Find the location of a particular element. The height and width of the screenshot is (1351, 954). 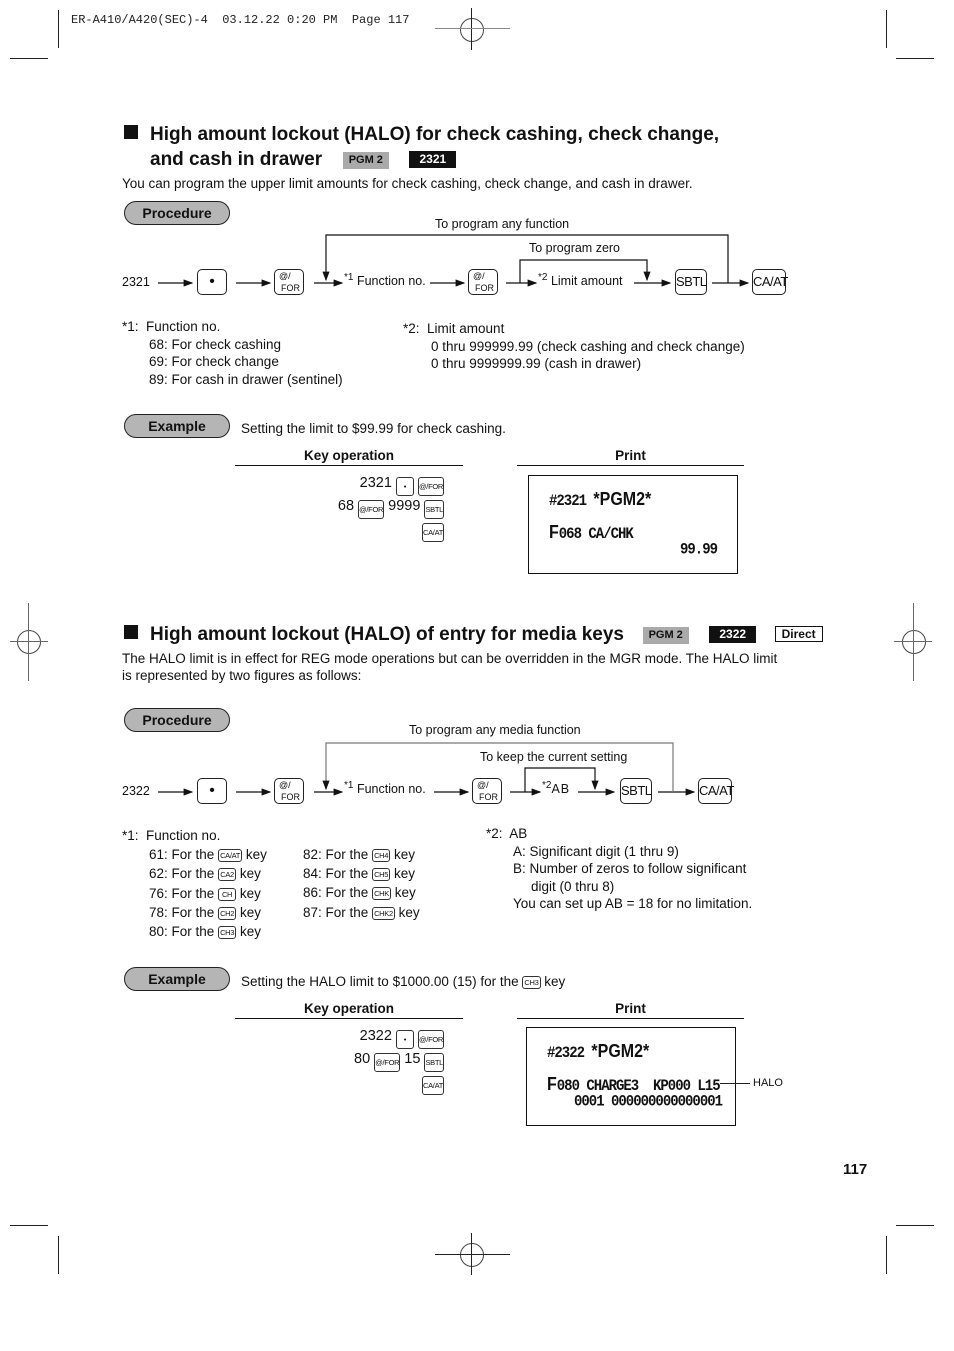

flow-loop-label: To program any media function is located at coordinates (495, 730).